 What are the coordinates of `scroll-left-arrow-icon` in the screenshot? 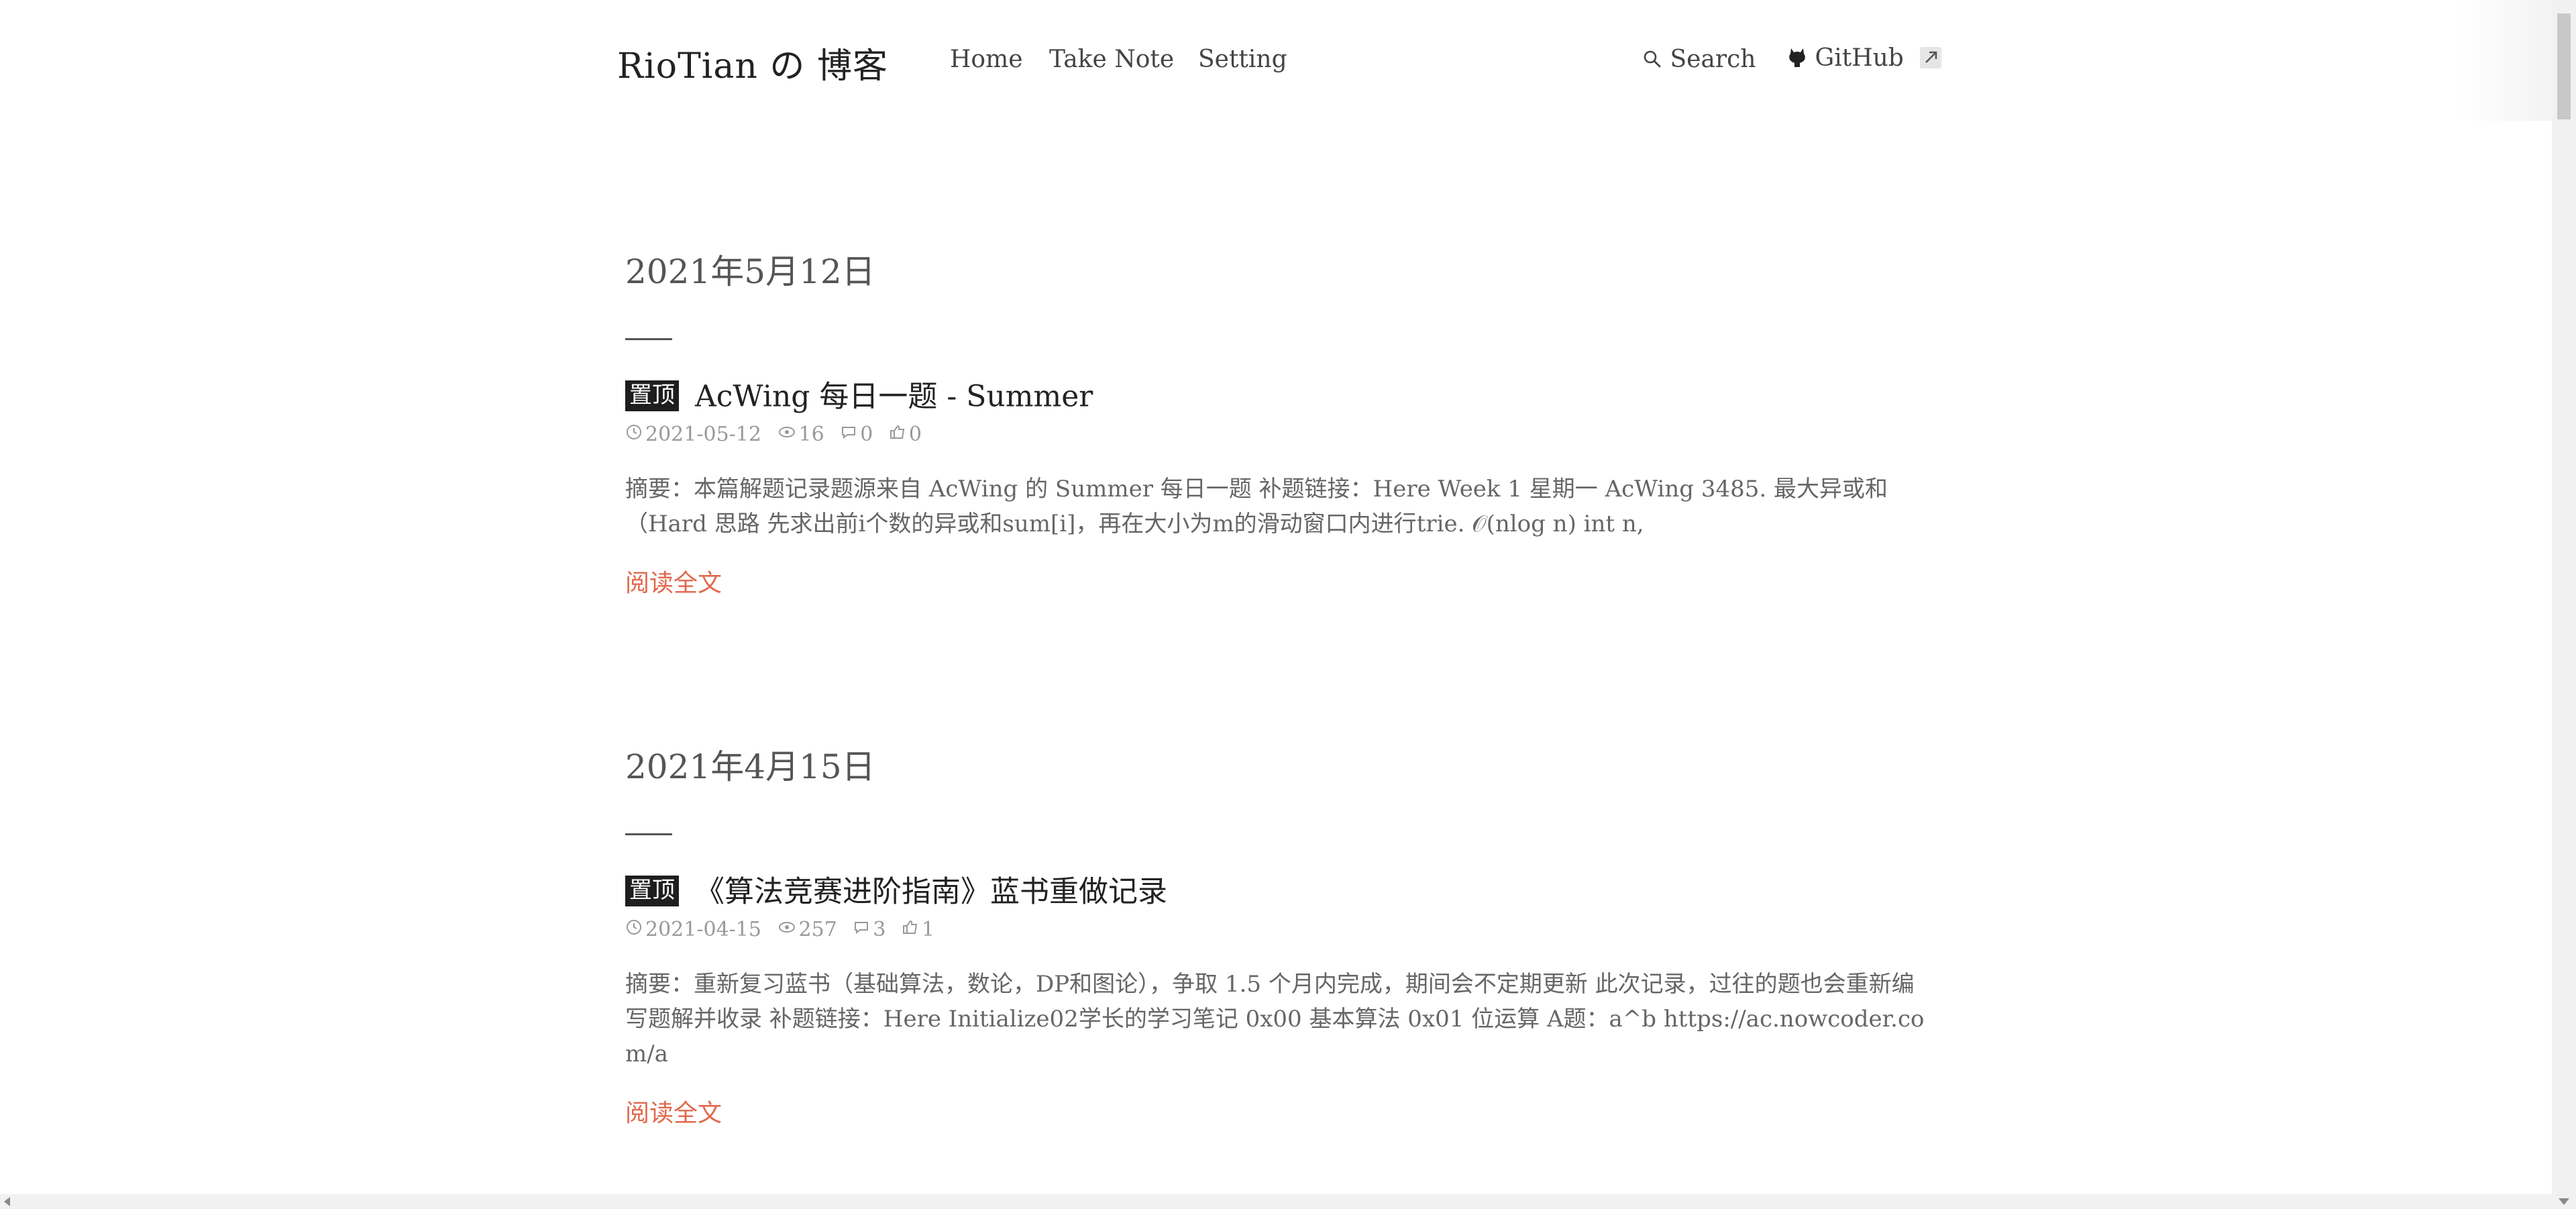 It's located at (7, 1201).